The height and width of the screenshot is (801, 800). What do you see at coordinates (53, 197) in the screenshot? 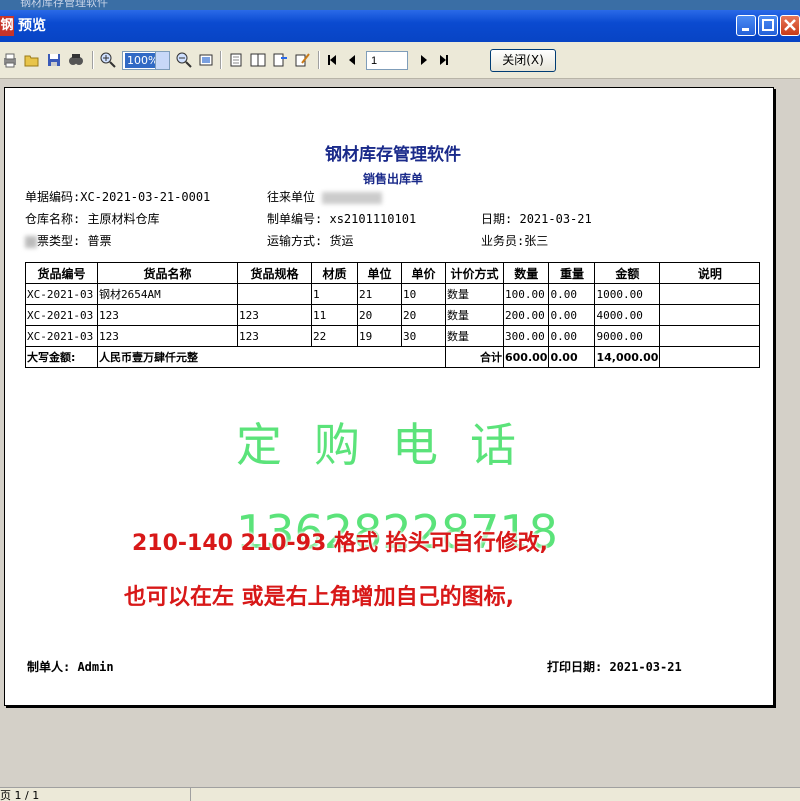
I see `doc-no-label: 单据编码:` at bounding box center [53, 197].